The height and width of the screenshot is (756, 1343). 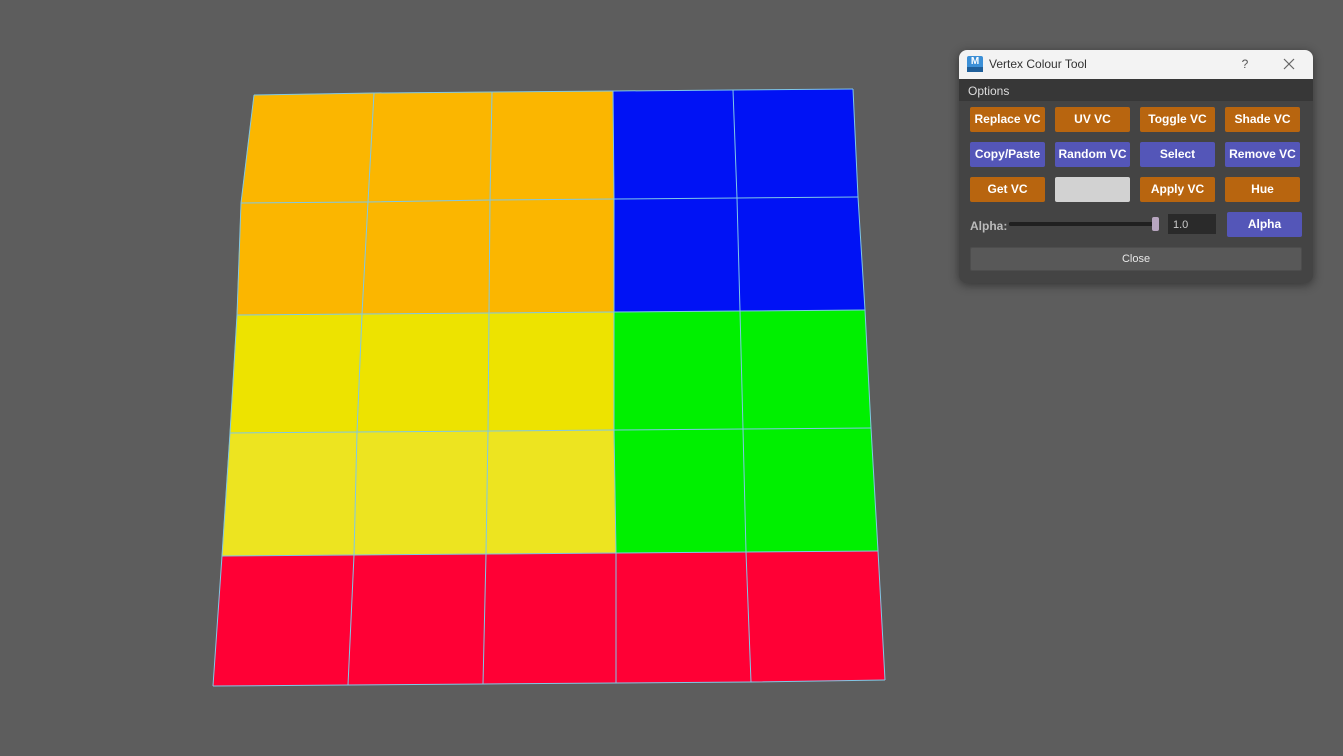 What do you see at coordinates (989, 226) in the screenshot?
I see `alpha-label: Alpha:` at bounding box center [989, 226].